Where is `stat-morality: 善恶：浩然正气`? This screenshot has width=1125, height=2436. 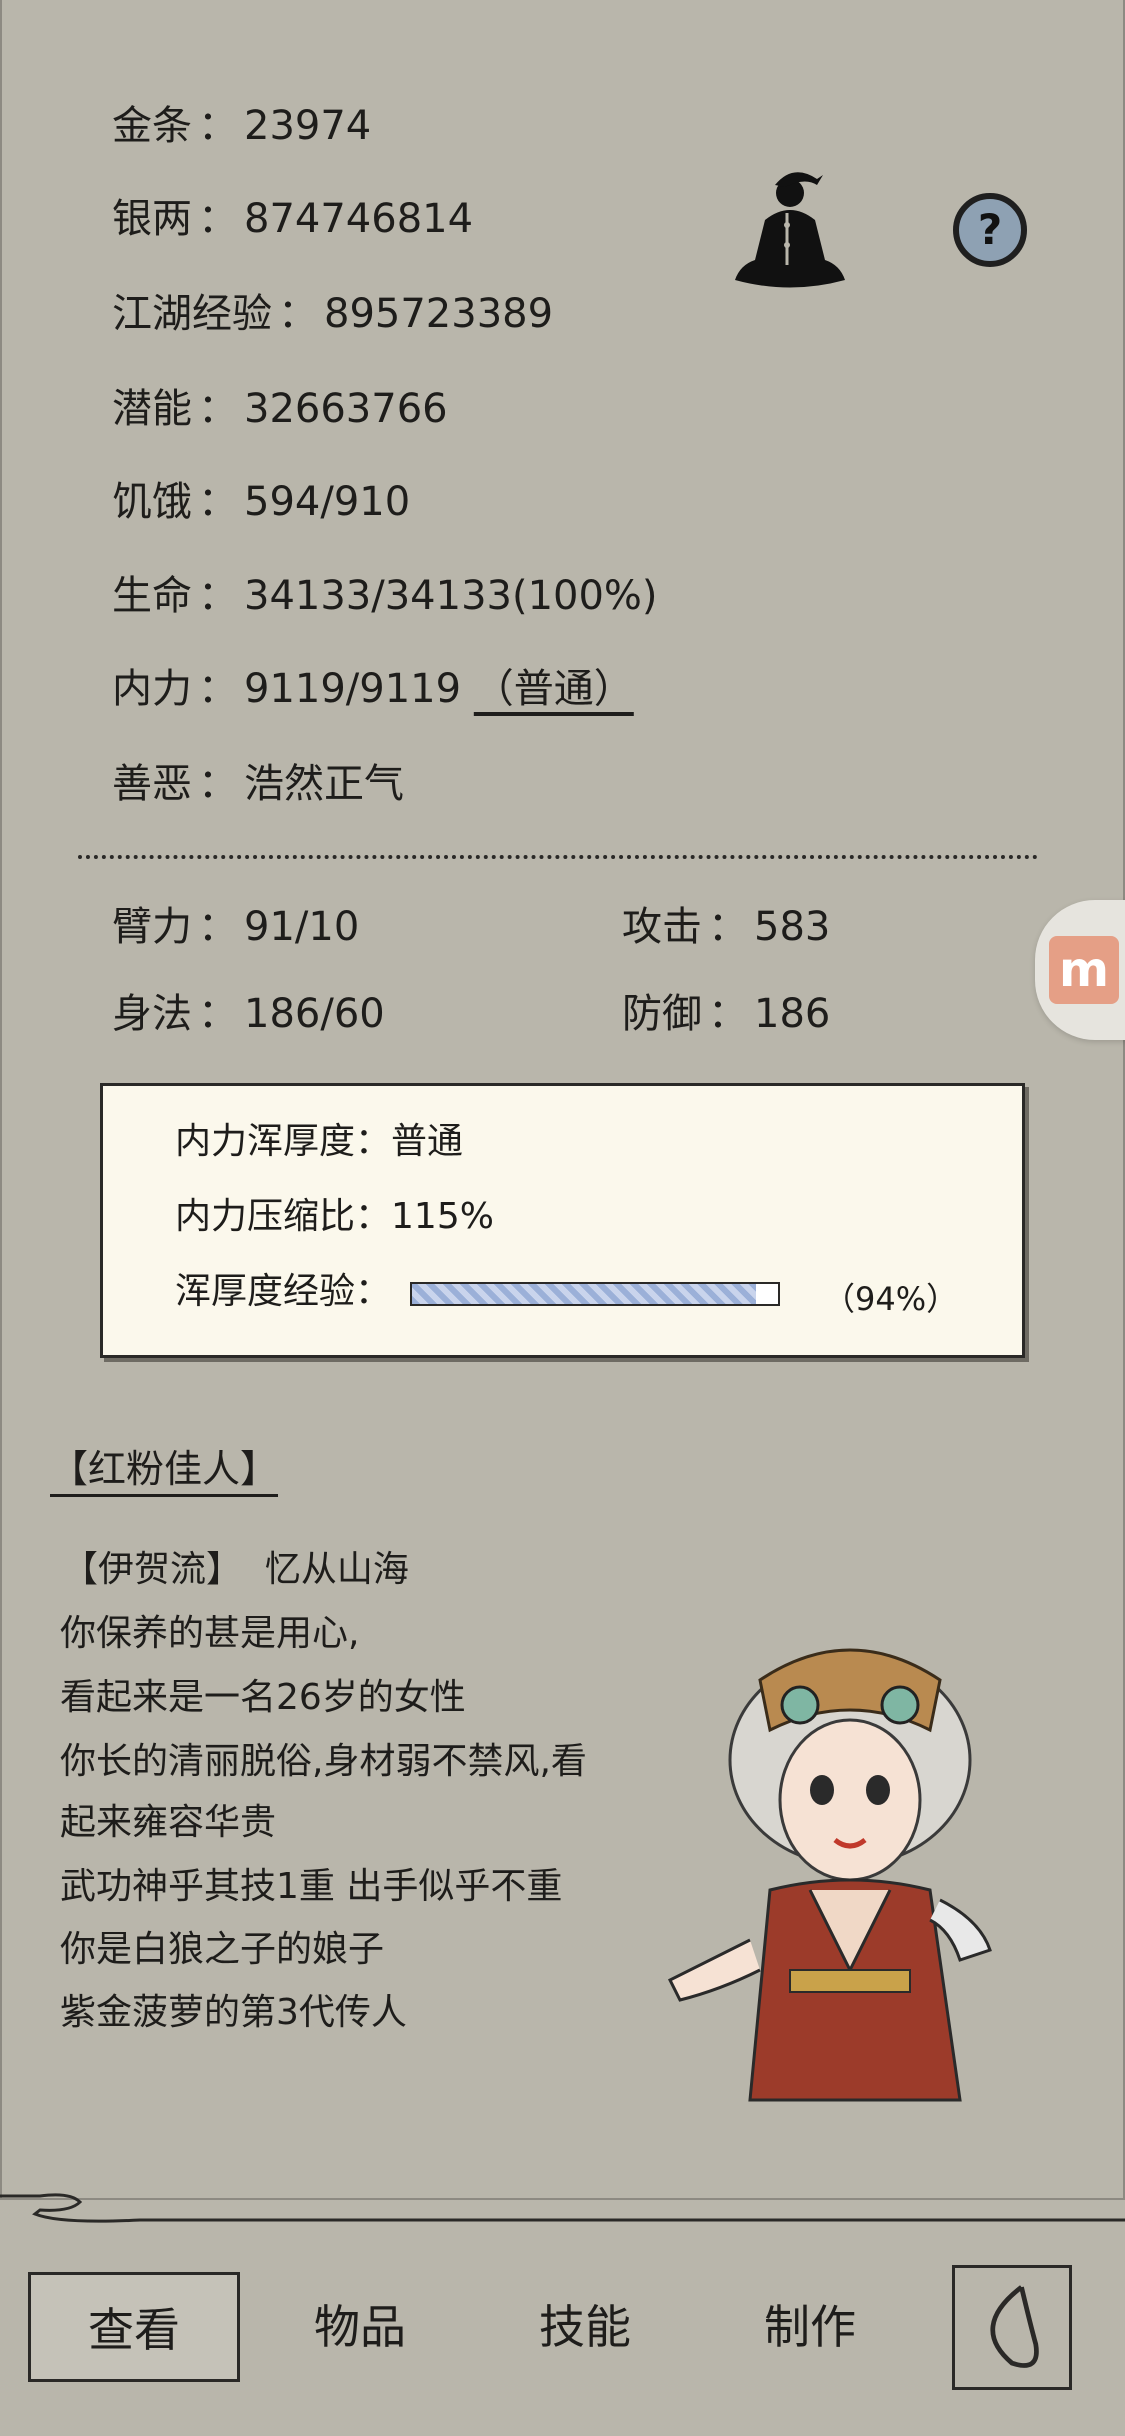 stat-morality: 善恶：浩然正气 is located at coordinates (258, 784).